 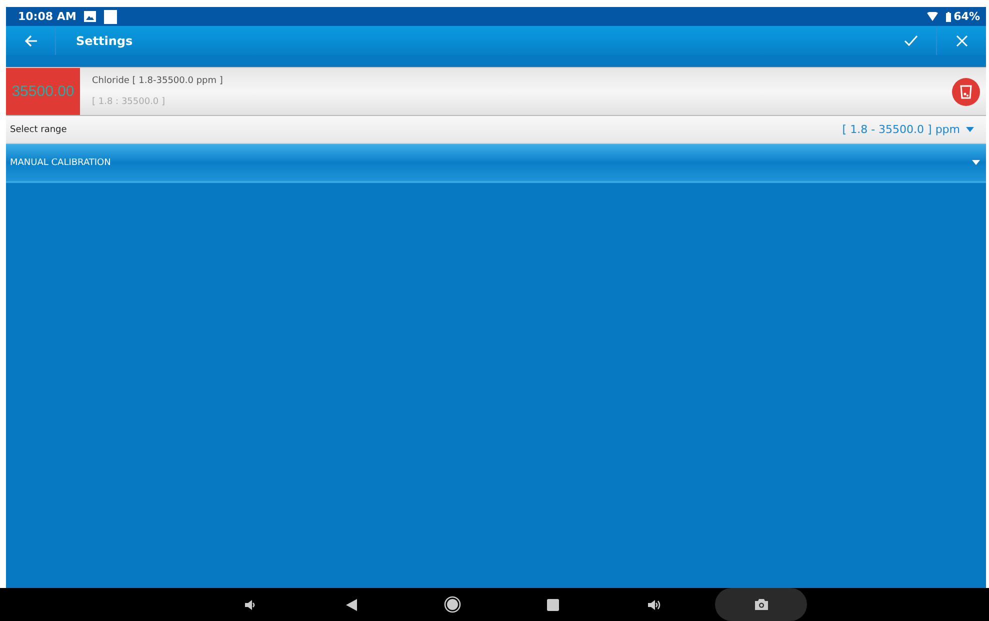 I want to click on image-icon, so click(x=90, y=16).